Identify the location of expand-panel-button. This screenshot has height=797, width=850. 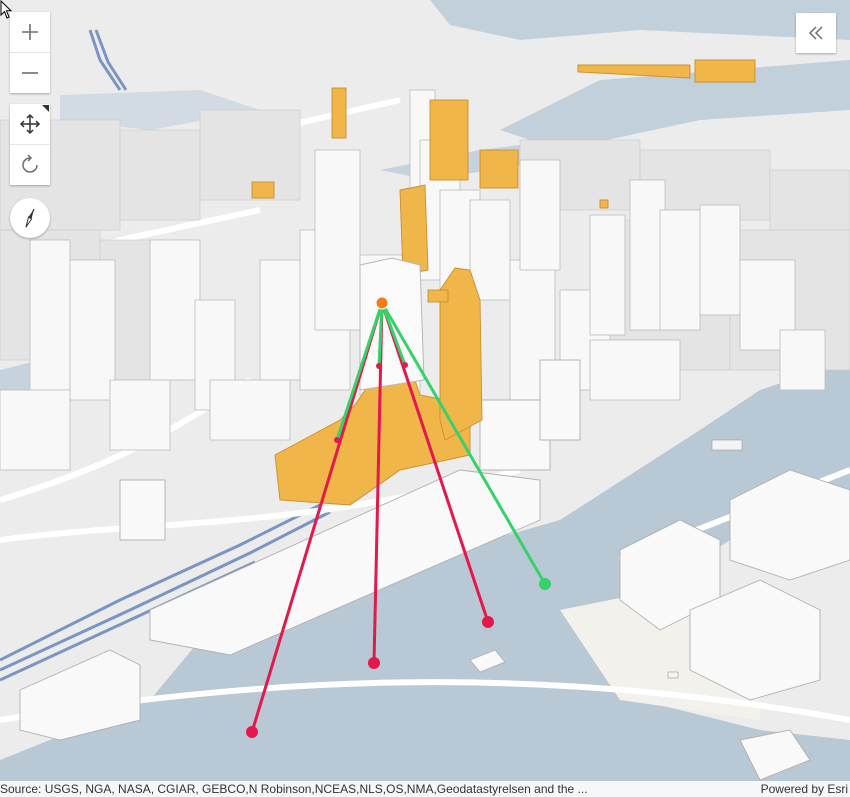
(816, 33).